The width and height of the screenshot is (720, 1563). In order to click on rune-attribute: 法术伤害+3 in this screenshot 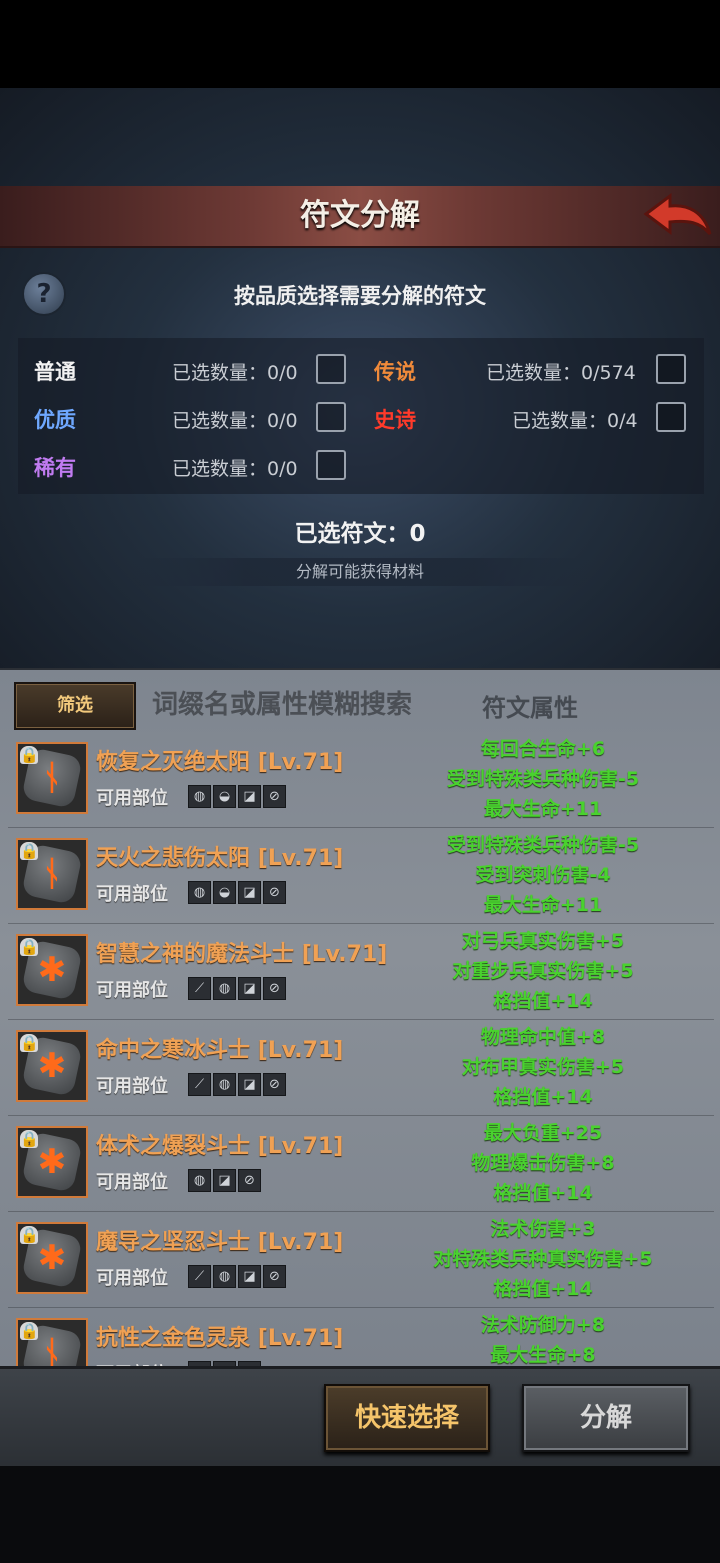, I will do `click(543, 1229)`.